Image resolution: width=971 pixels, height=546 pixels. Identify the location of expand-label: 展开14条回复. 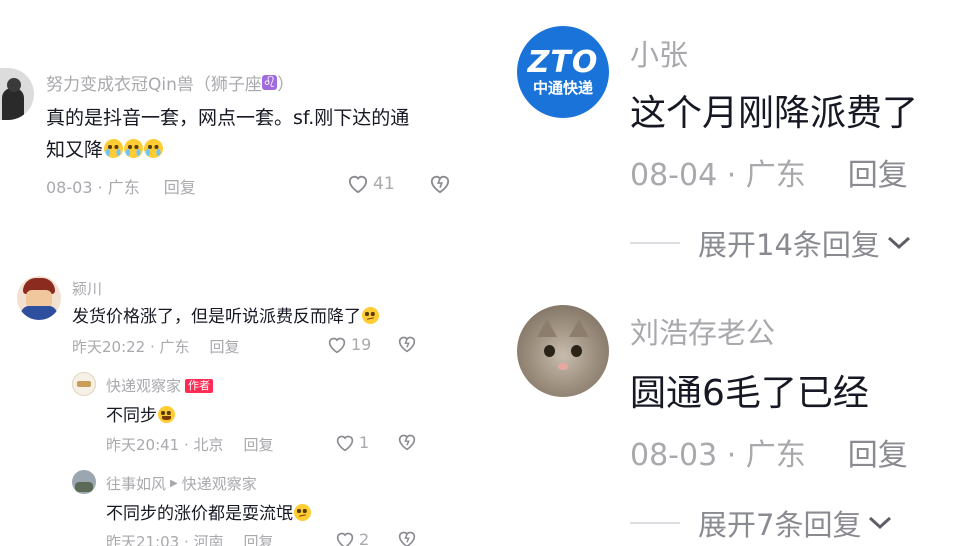
(789, 245).